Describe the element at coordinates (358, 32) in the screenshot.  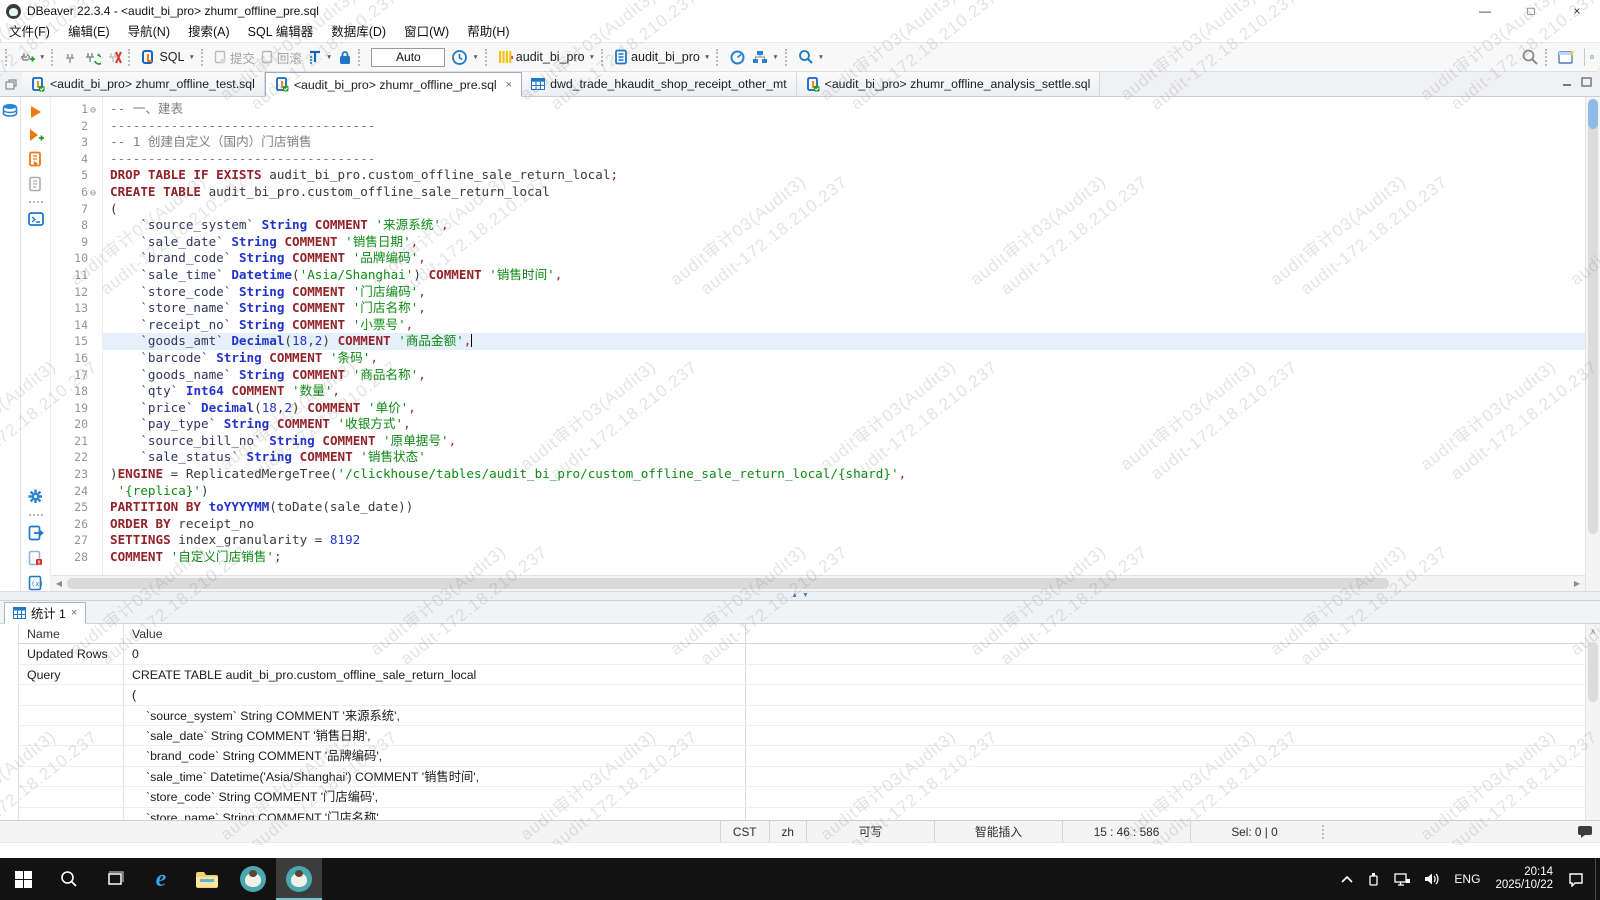
I see `menu-item: 数据库(D)` at that location.